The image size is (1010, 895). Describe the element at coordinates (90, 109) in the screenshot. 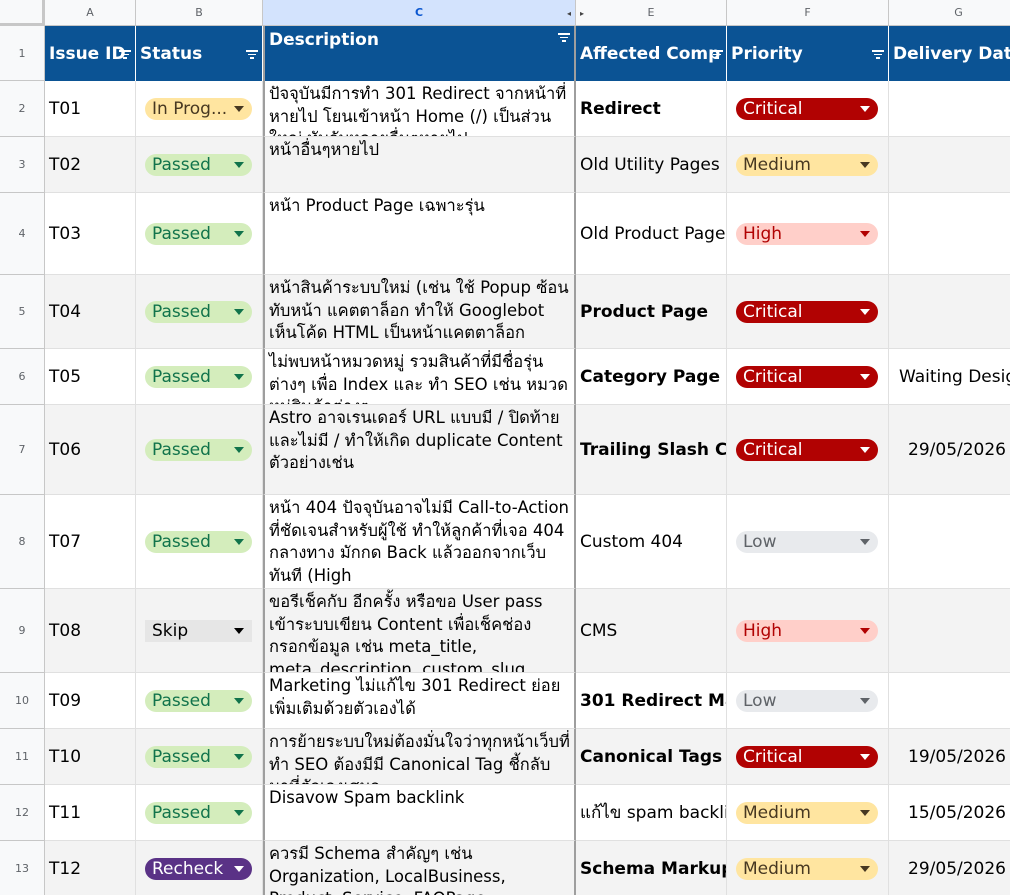

I see `issue-id-cell: T01` at that location.